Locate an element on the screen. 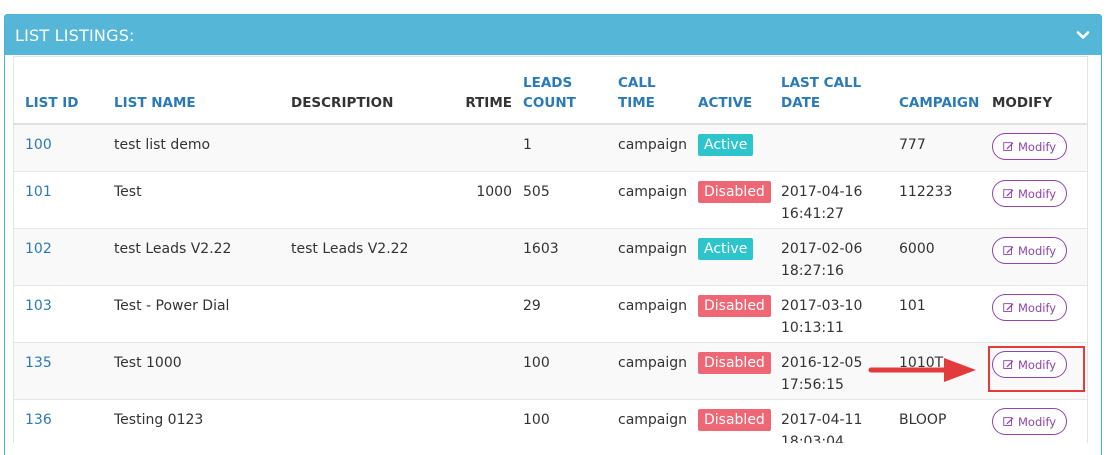 This screenshot has height=455, width=1112. list-id-cell: 103 is located at coordinates (58, 314).